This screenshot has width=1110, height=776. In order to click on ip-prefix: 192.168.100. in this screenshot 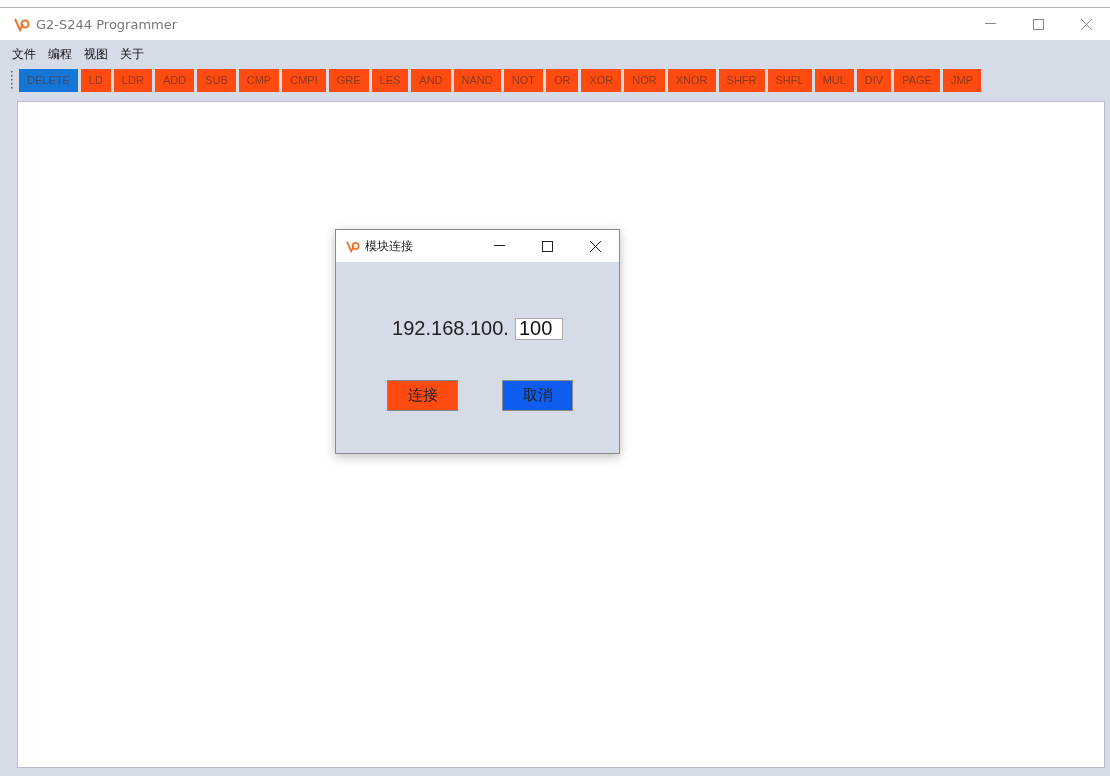, I will do `click(450, 328)`.